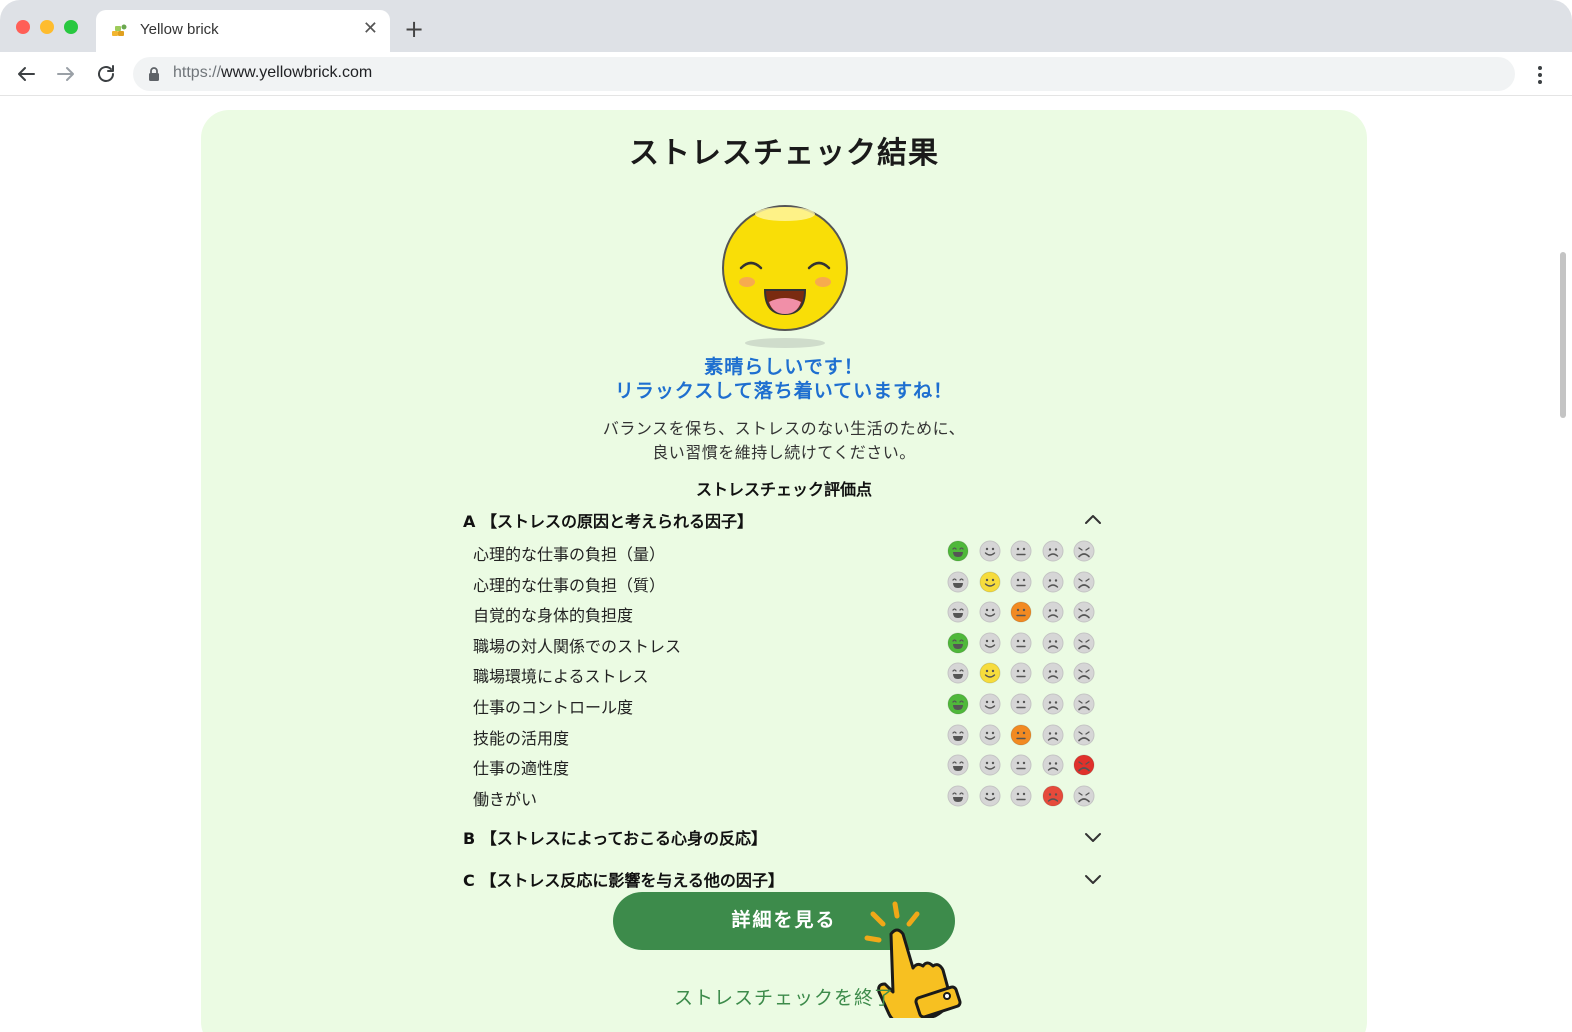 The width and height of the screenshot is (1572, 1032). I want to click on back-arrow-icon, so click(26, 74).